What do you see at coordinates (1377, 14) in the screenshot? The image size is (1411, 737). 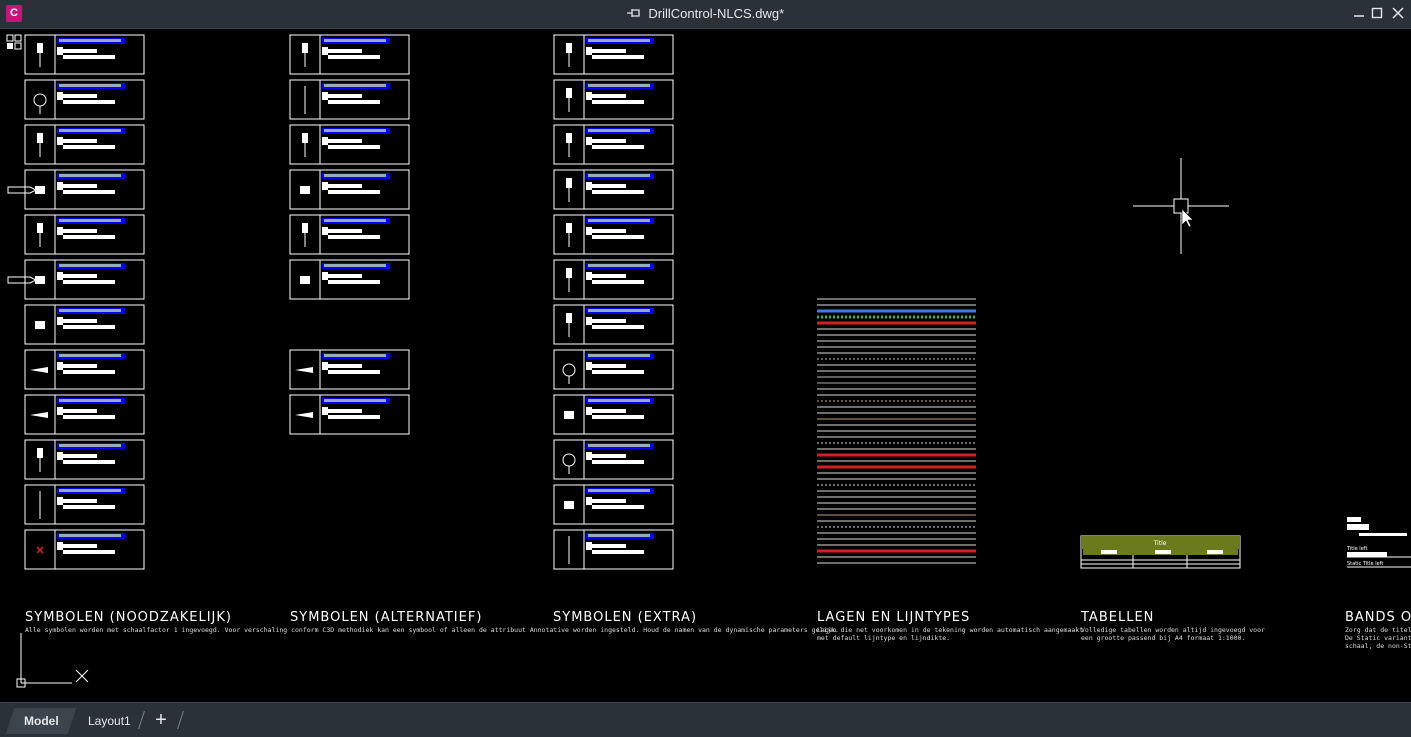 I see `maximize-icon` at bounding box center [1377, 14].